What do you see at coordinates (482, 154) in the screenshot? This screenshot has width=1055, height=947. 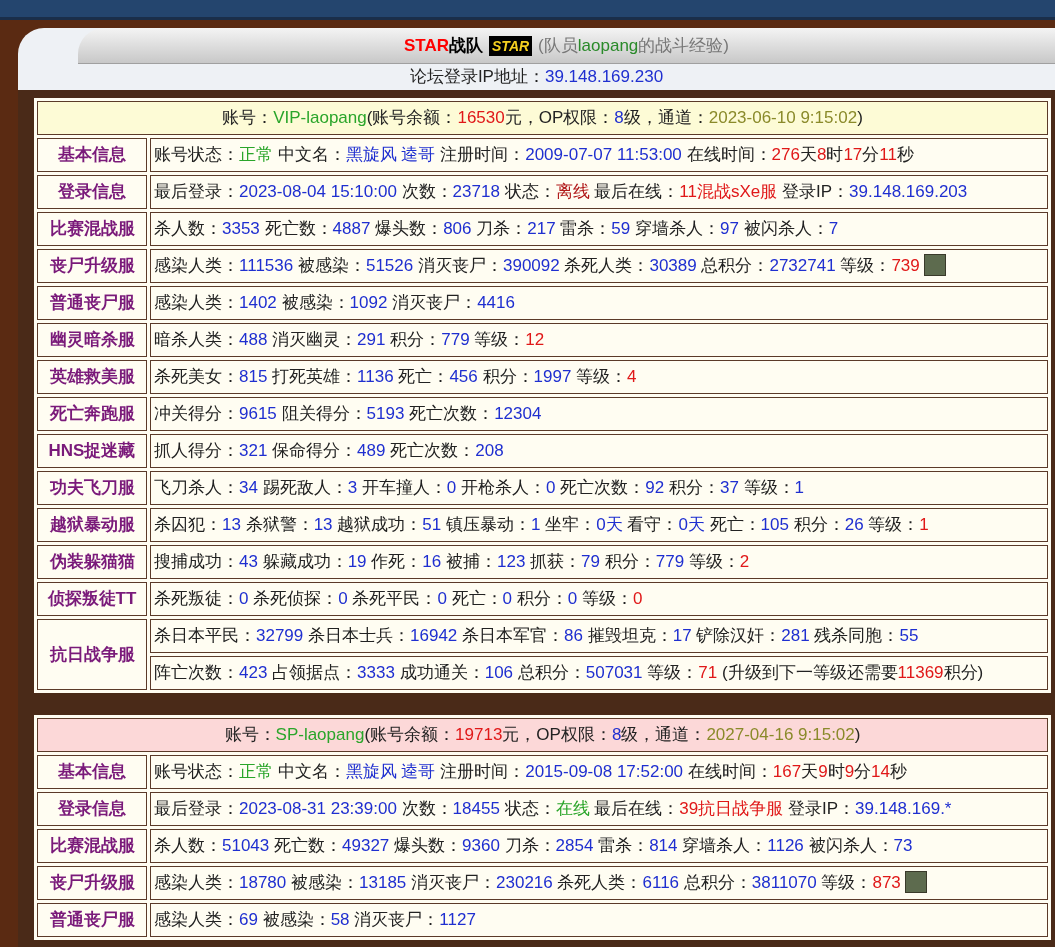 I see `stat-label: 注册时间：` at bounding box center [482, 154].